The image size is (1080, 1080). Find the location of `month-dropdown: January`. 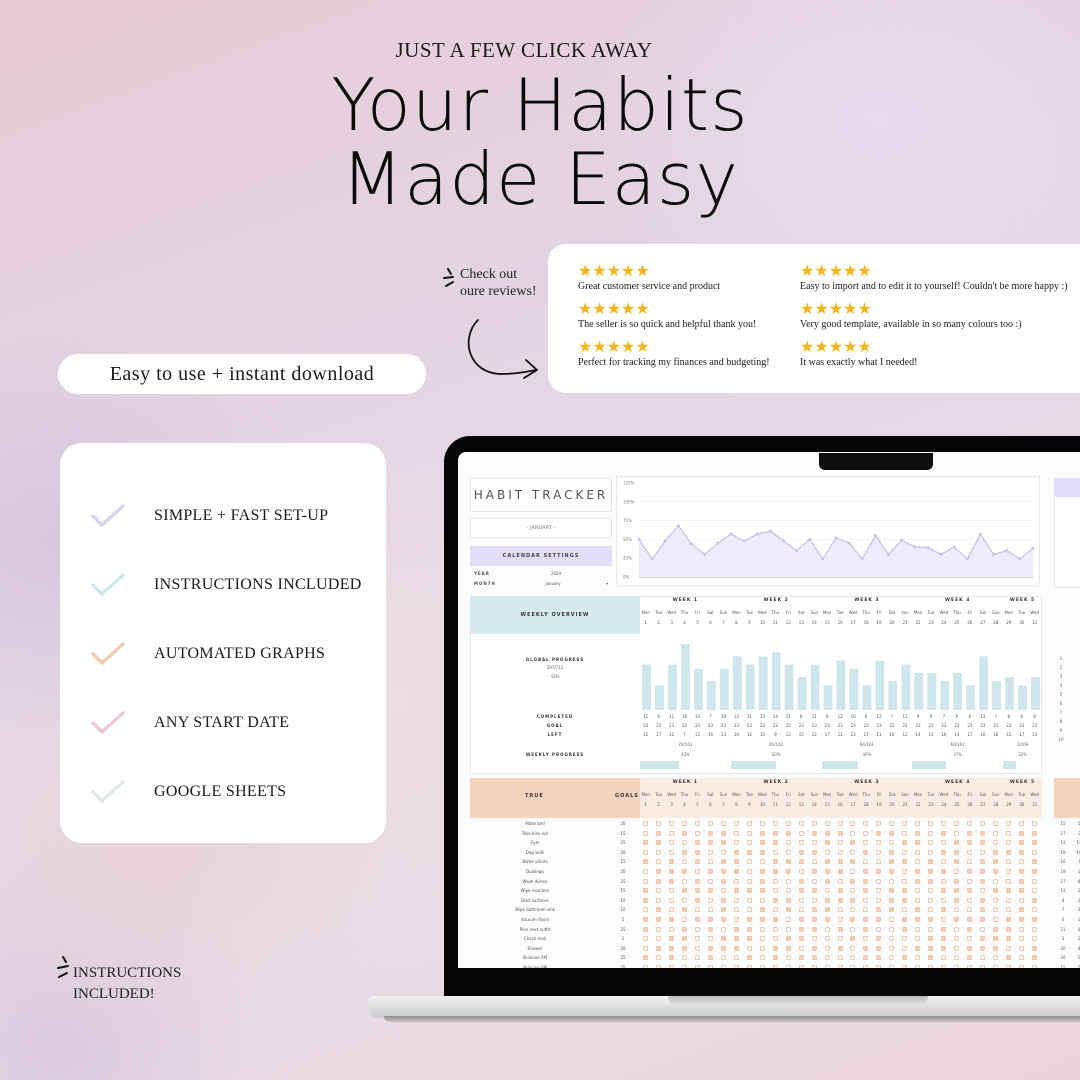

month-dropdown: January is located at coordinates (553, 583).